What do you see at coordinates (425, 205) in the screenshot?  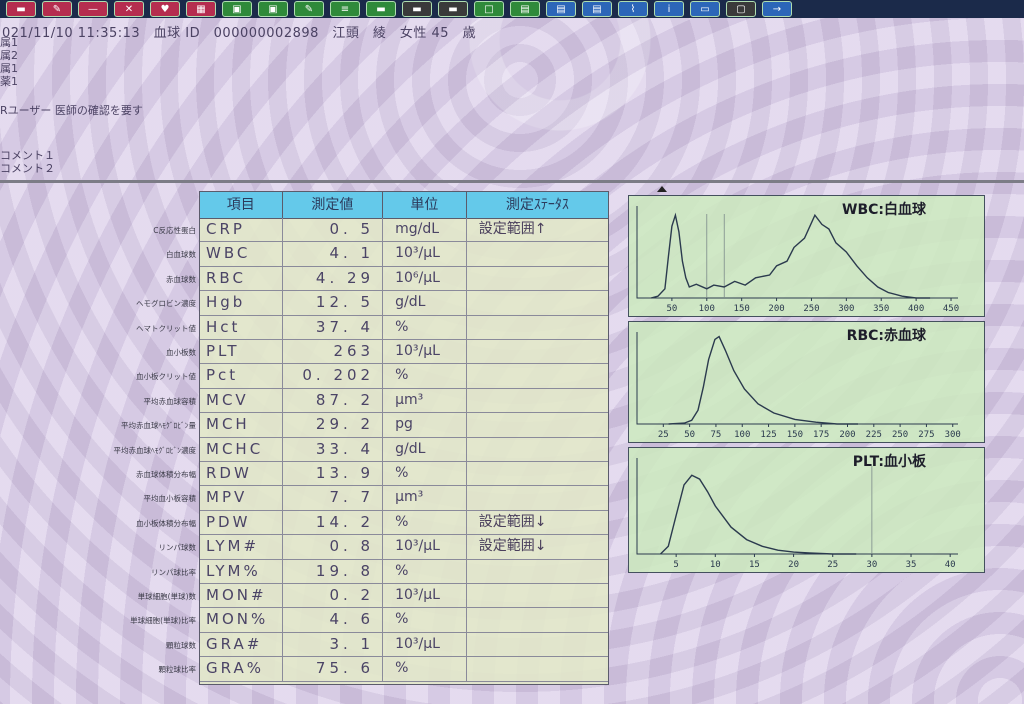 I see `header-unit: 単位` at bounding box center [425, 205].